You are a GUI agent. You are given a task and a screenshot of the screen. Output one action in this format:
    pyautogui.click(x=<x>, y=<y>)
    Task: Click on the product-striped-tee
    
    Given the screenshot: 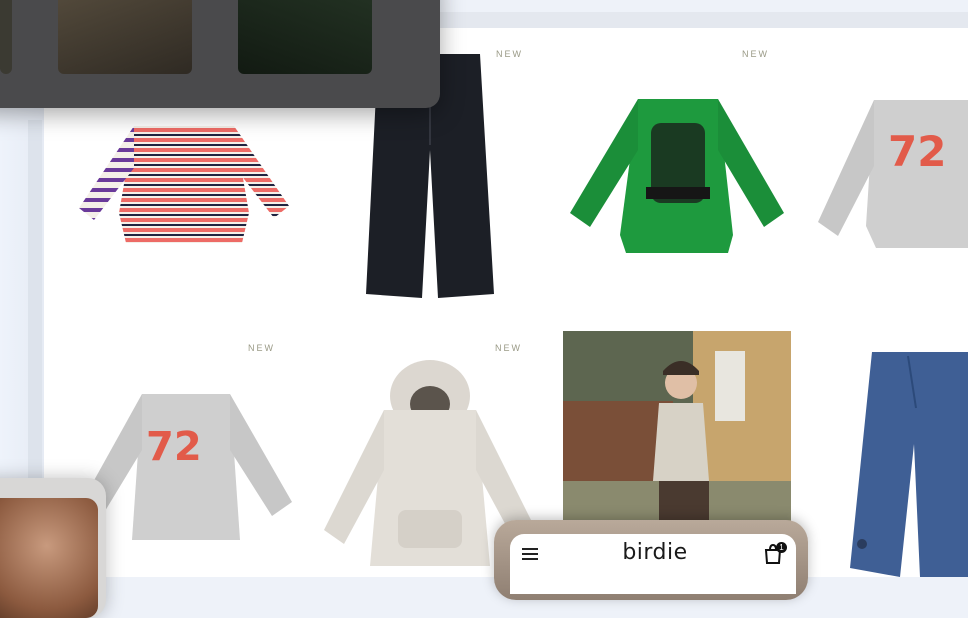 What is the action you would take?
    pyautogui.click(x=184, y=183)
    